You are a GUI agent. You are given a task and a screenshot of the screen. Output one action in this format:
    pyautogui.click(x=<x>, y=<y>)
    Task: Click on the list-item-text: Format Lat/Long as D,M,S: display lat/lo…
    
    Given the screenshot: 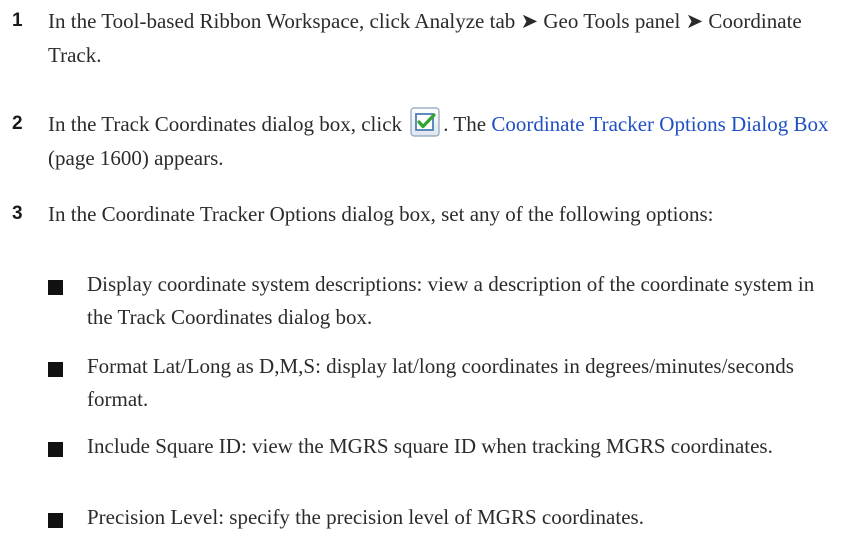 What is the action you would take?
    pyautogui.click(x=440, y=382)
    